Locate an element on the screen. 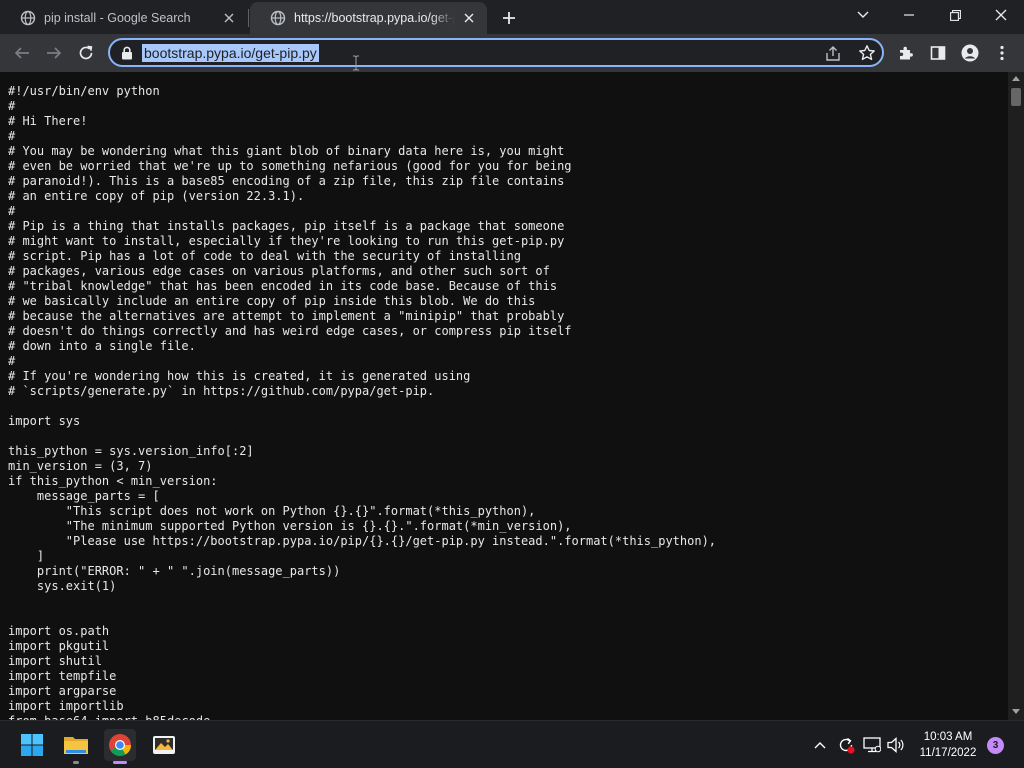  close-icon is located at coordinates (1001, 15).